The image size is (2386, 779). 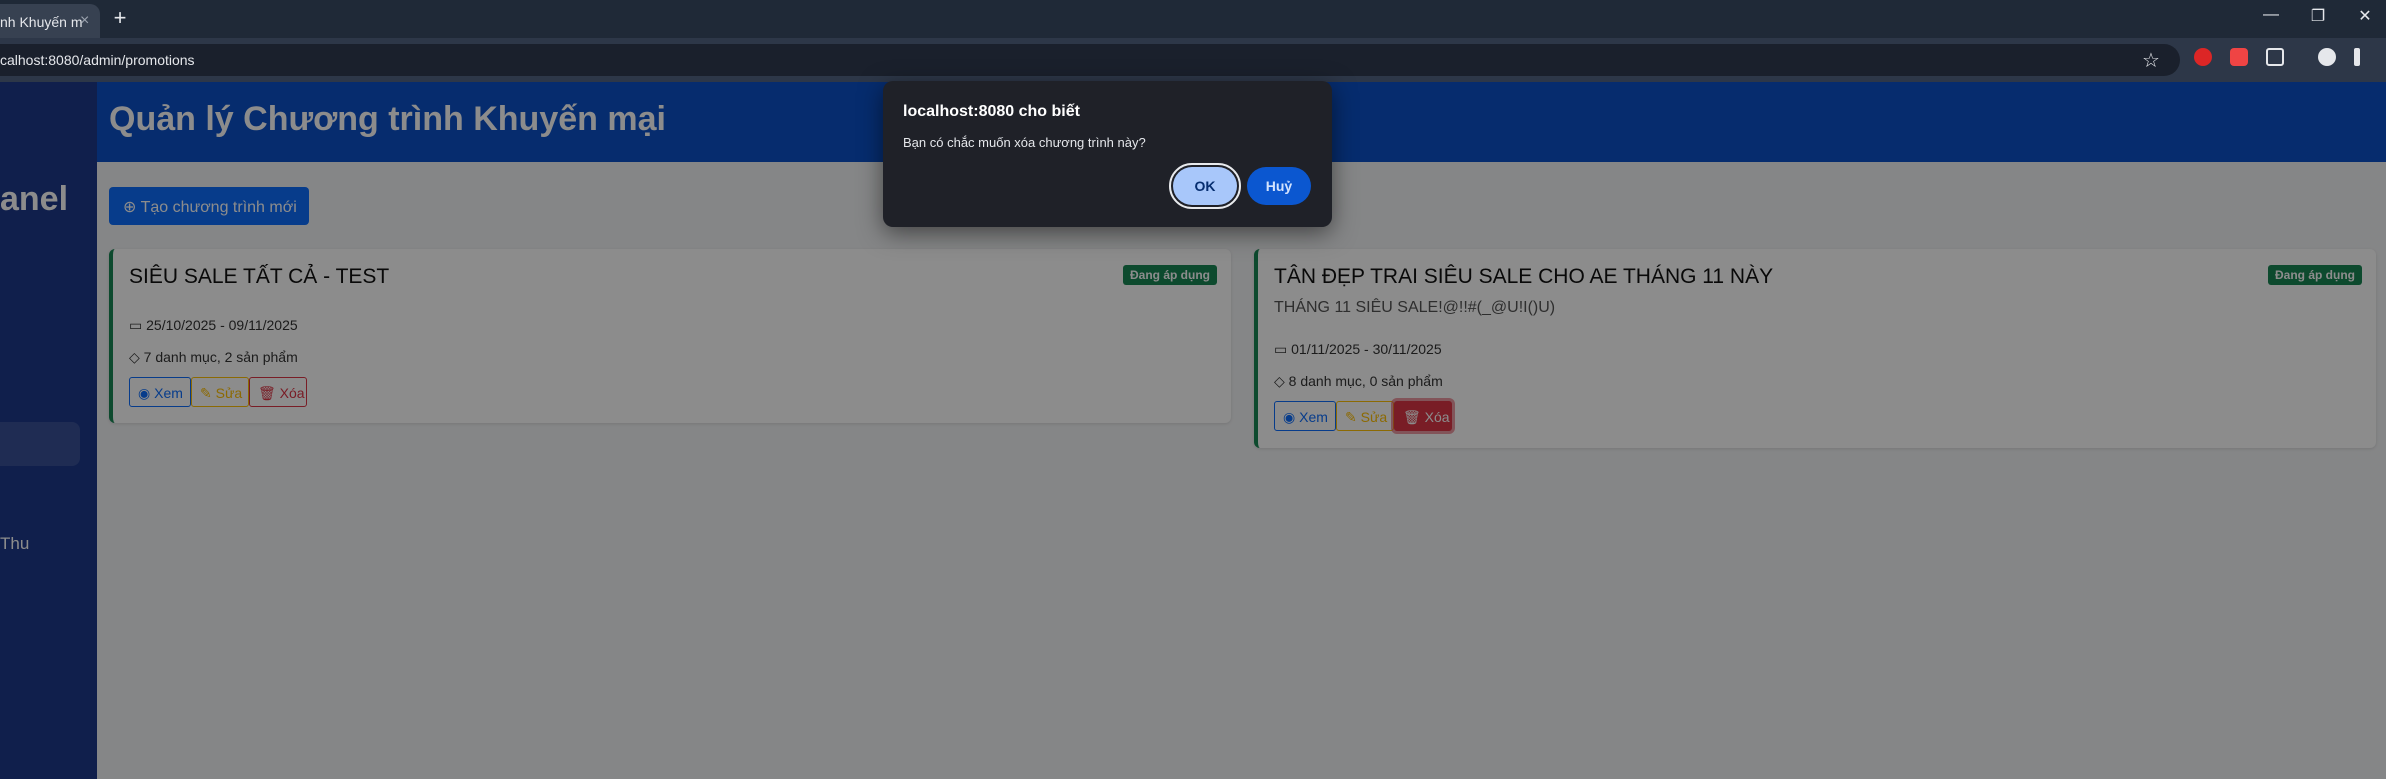 I want to click on address-bar: calhost:8080/admin/promotions ☆, so click(x=1090, y=60).